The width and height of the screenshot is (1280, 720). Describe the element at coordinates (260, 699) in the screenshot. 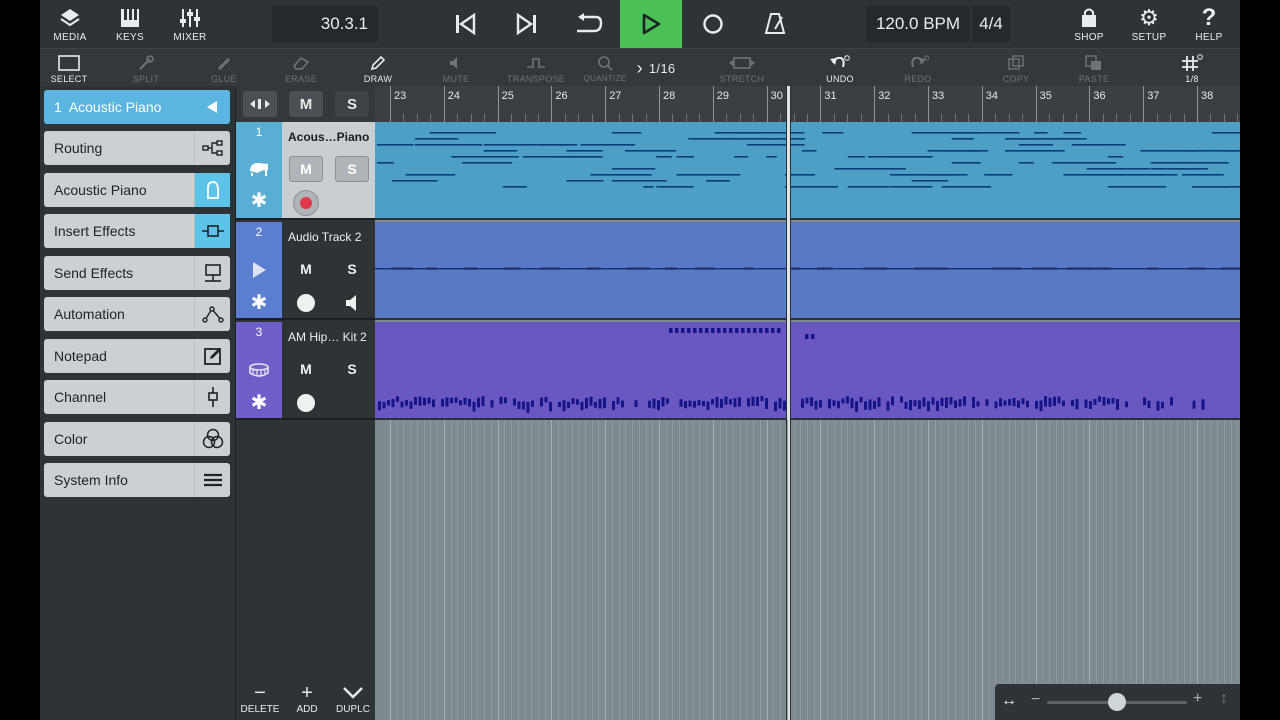

I see `delete-track-button: − DELETE` at that location.